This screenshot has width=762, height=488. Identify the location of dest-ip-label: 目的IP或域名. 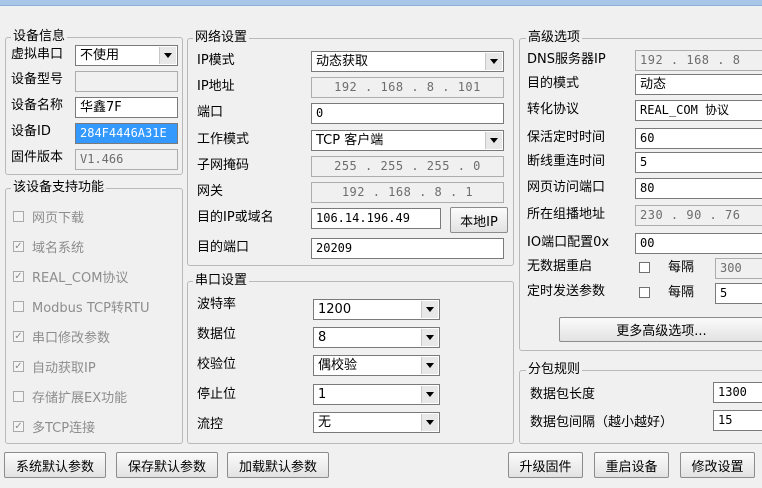
(235, 217).